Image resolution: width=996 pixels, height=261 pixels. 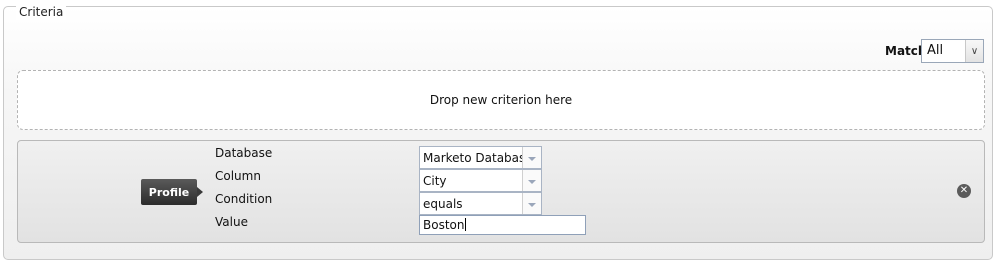 I want to click on value-label: Value, so click(x=231, y=222).